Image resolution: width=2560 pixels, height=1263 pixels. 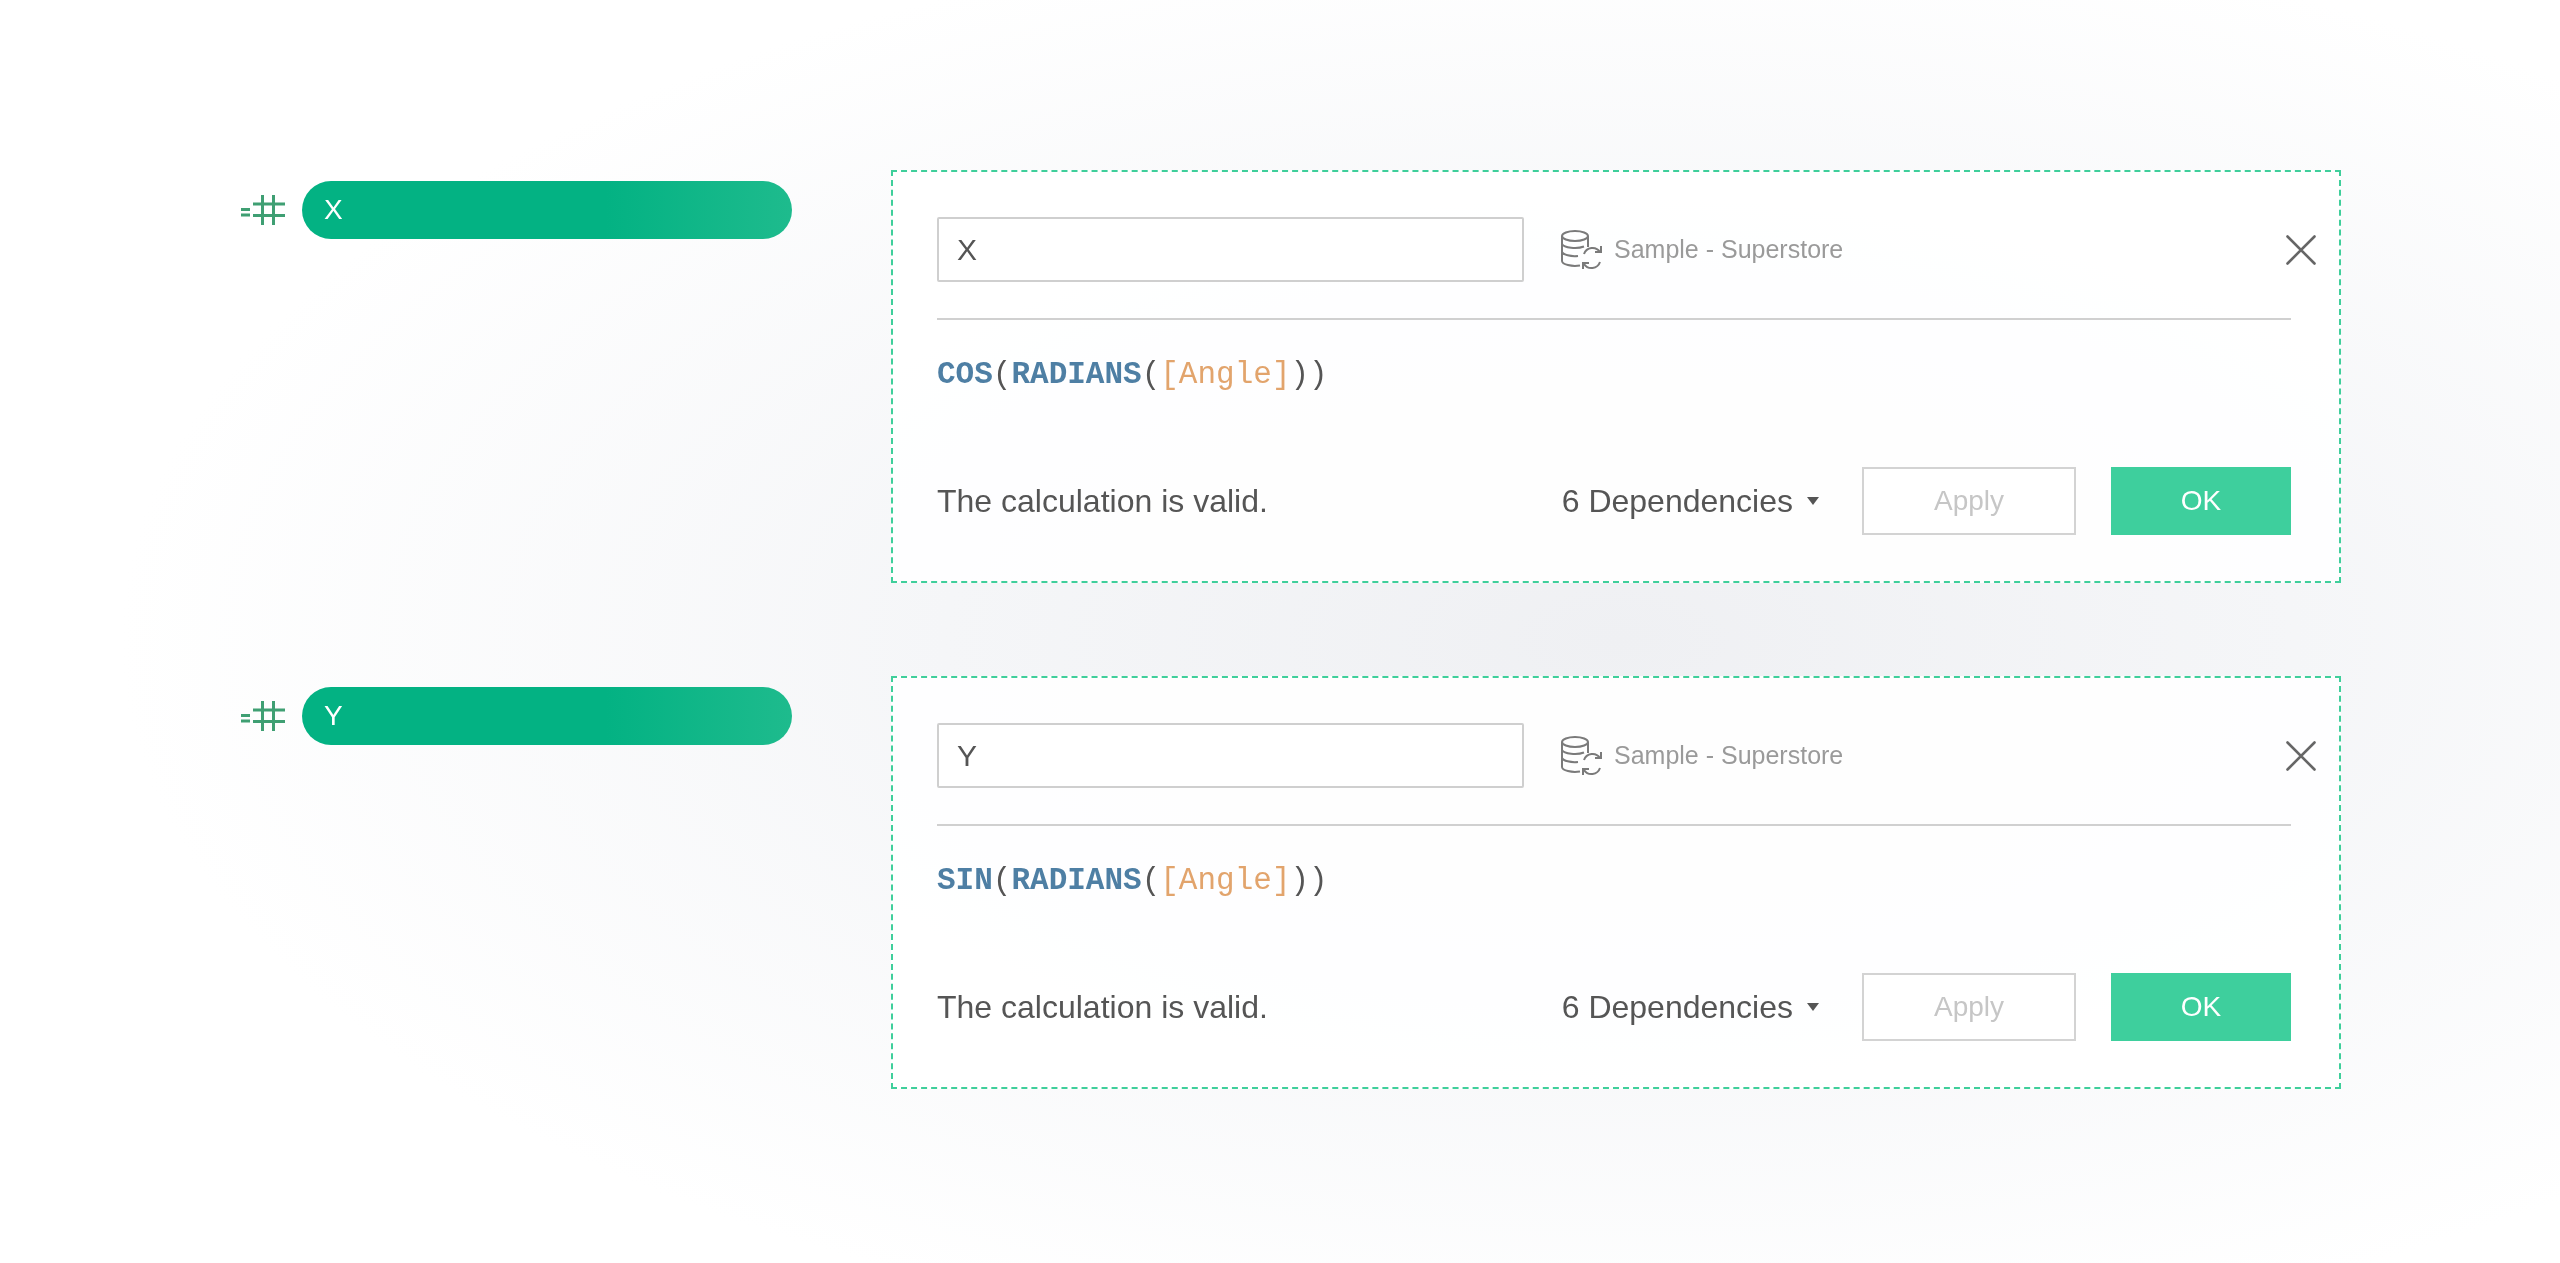 What do you see at coordinates (1132, 374) in the screenshot?
I see `formula-text: COS(RADIANS([Angle]))` at bounding box center [1132, 374].